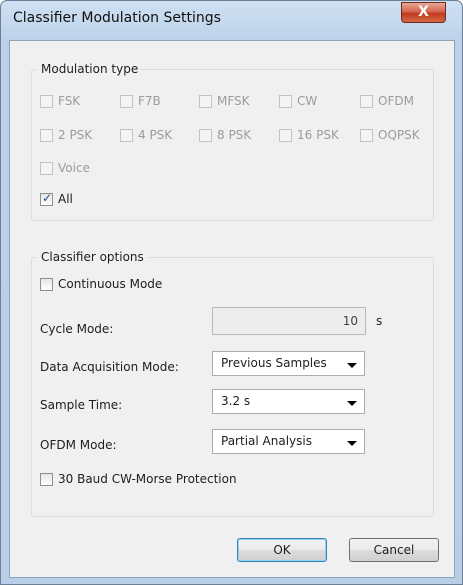 The height and width of the screenshot is (585, 463). Describe the element at coordinates (307, 101) in the screenshot. I see `checkbox-label: CW` at that location.